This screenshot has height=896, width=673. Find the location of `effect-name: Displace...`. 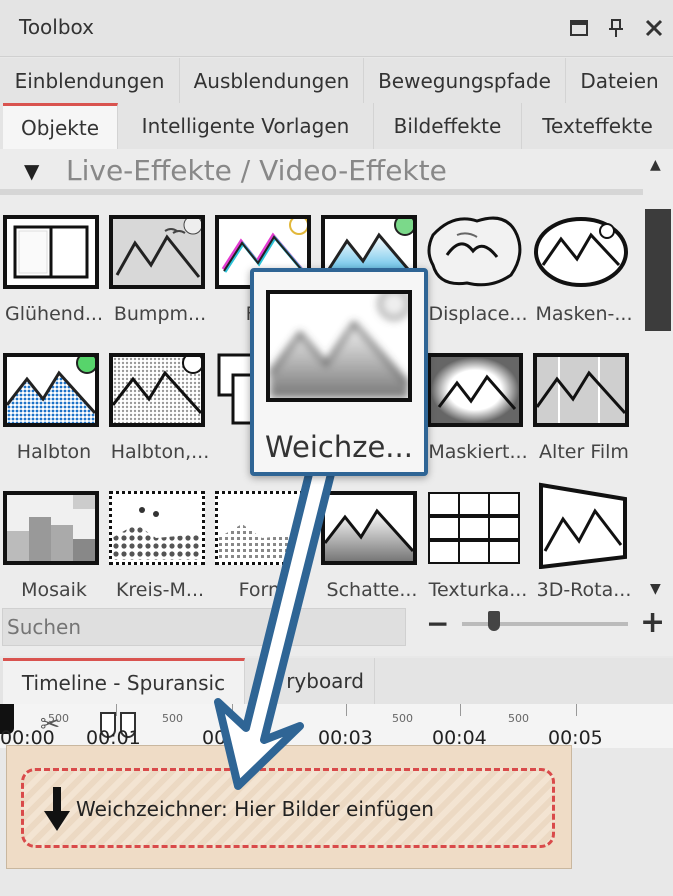

effect-name: Displace... is located at coordinates (478, 314).